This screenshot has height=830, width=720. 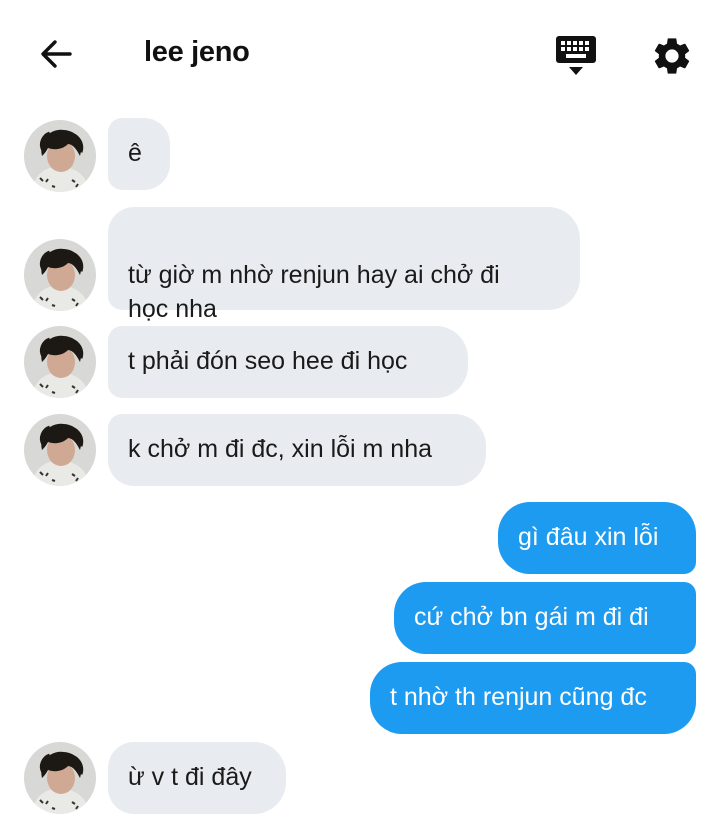 I want to click on message-bubble-incoming: k chở m đi đc, xin lỗi m nha, so click(x=297, y=450).